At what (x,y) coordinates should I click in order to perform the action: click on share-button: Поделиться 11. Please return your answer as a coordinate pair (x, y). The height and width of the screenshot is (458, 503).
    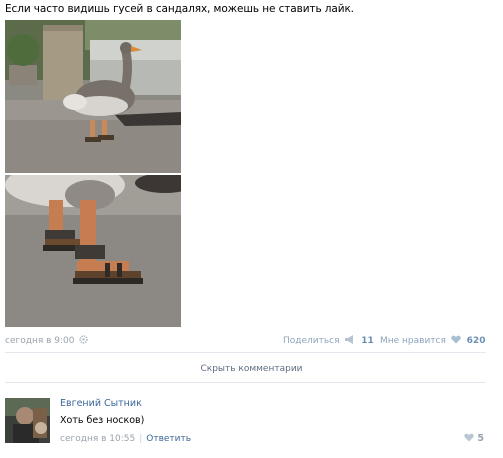
    Looking at the image, I should click on (328, 341).